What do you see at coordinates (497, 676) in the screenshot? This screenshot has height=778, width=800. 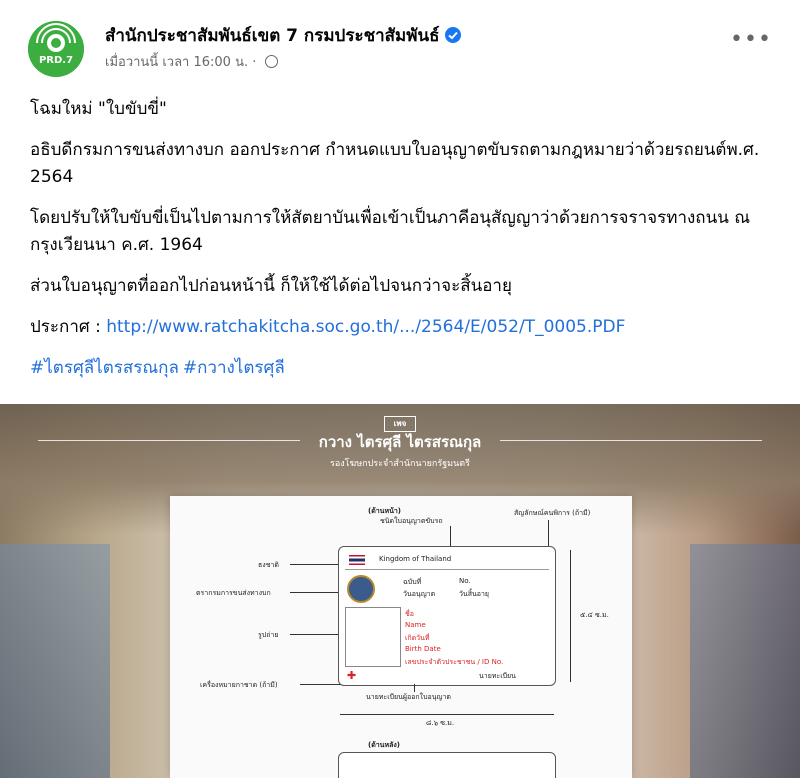 I see `card-footer: นายทะเบียน` at bounding box center [497, 676].